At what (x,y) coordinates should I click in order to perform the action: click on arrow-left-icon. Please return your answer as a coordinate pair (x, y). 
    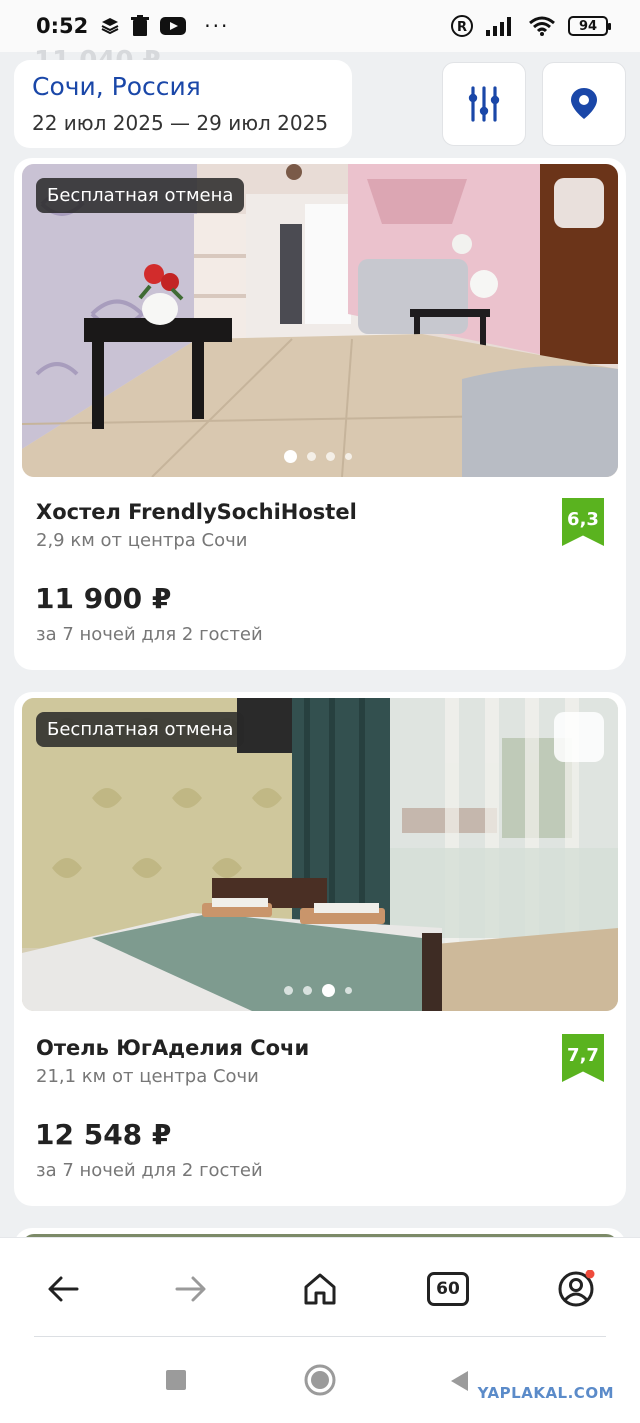
    Looking at the image, I should click on (63, 1289).